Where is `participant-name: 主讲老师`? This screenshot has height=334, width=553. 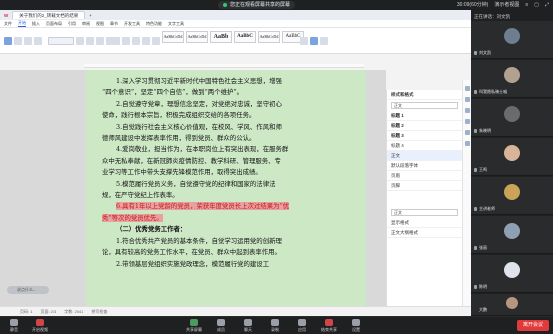 participant-name: 主讲老师 is located at coordinates (487, 208).